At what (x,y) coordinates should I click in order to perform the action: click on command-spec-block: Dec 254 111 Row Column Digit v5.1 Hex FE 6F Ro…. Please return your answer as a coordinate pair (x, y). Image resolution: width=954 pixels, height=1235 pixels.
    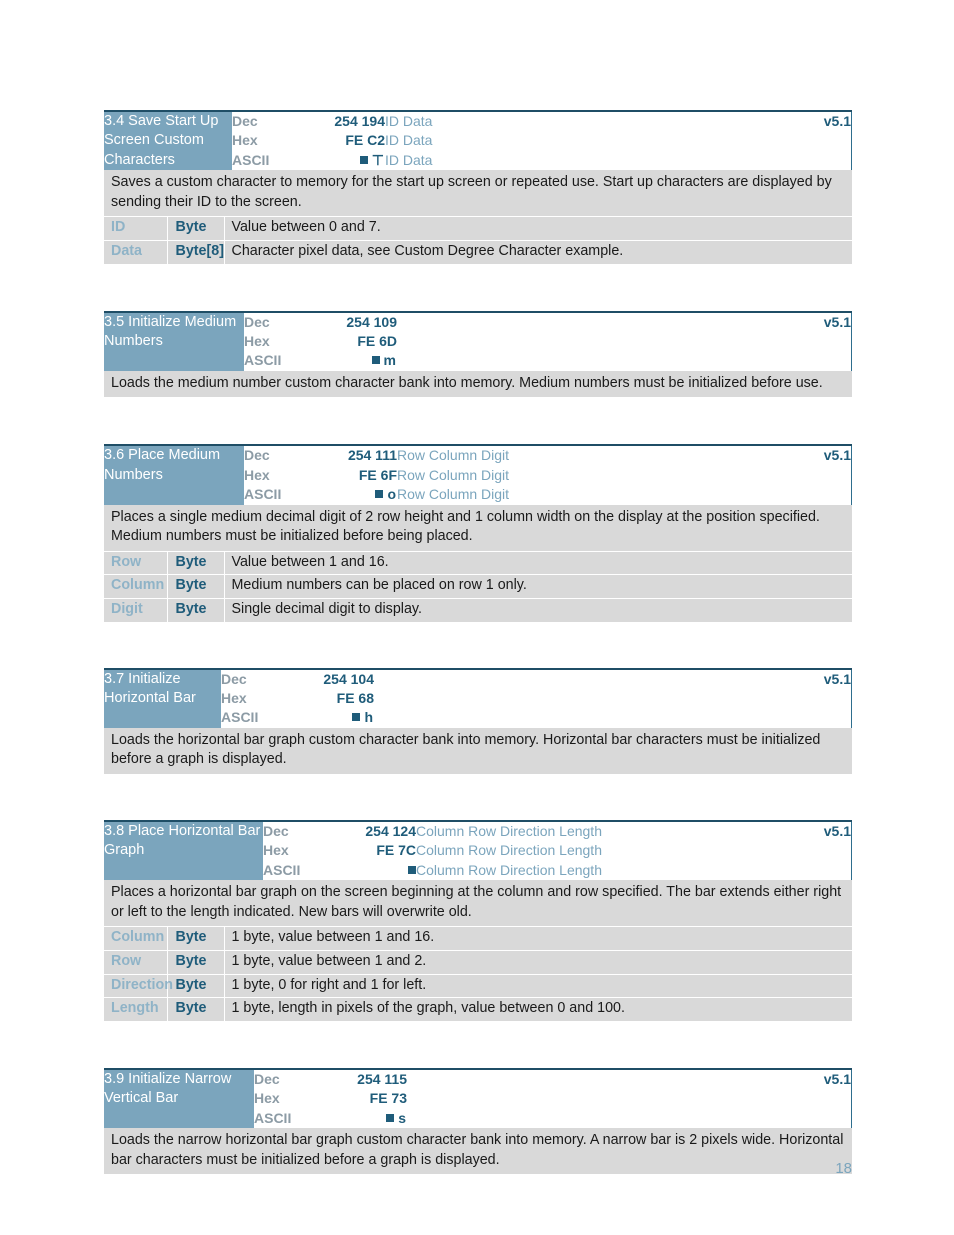
    Looking at the image, I should click on (548, 474).